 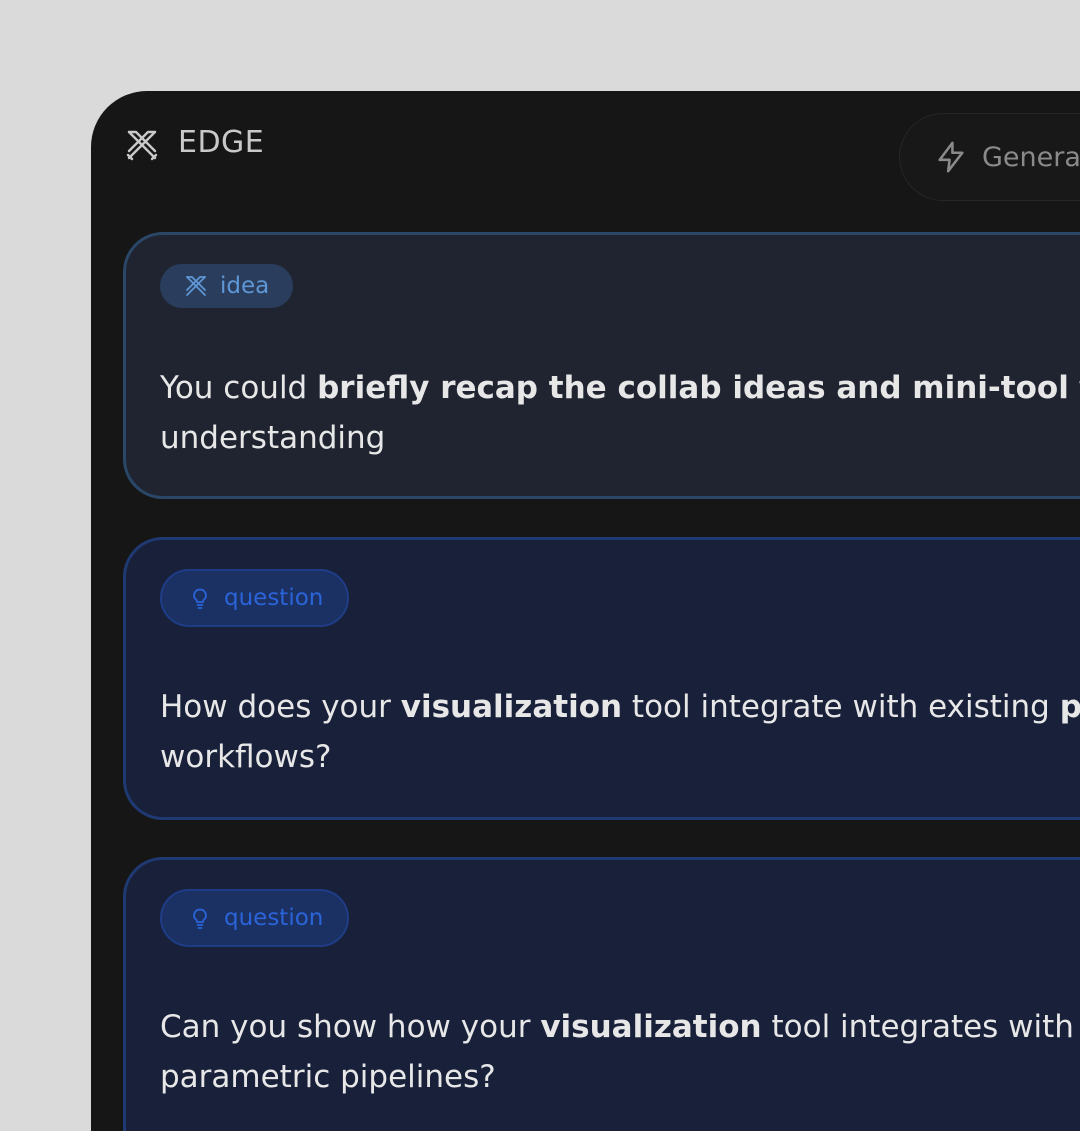 What do you see at coordinates (1031, 157) in the screenshot?
I see `generate-button-label: Genera` at bounding box center [1031, 157].